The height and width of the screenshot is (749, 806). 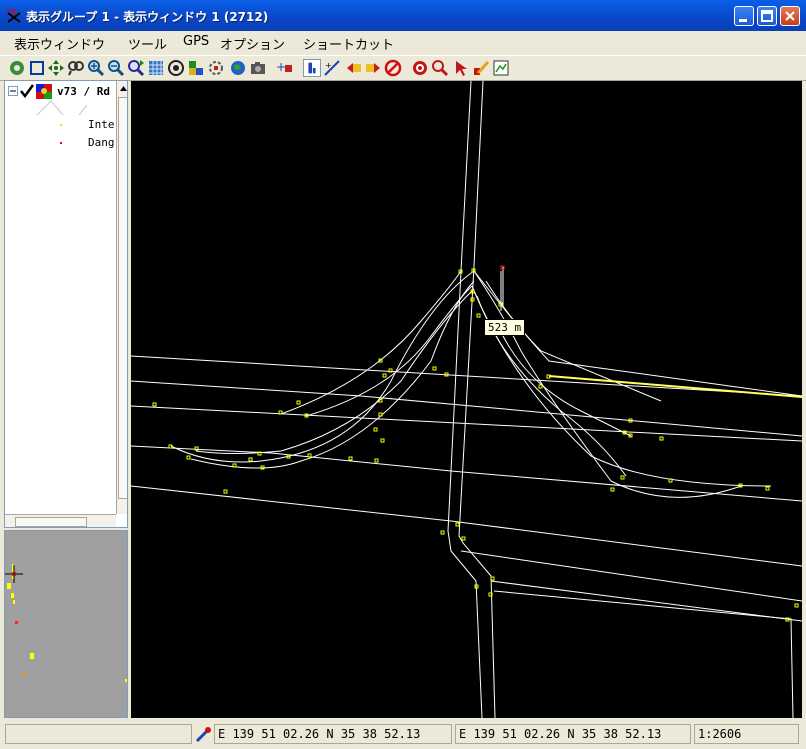 I want to click on minimize-button, so click(x=744, y=16).